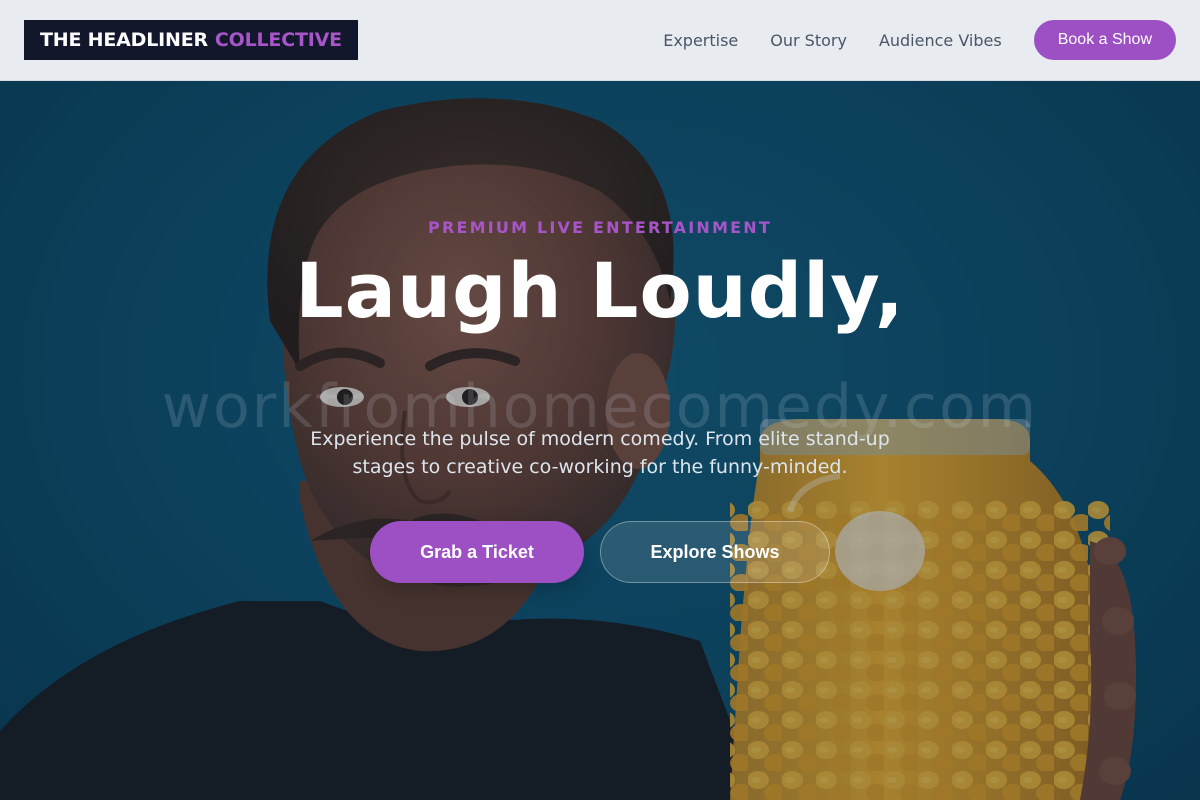 The height and width of the screenshot is (800, 1200). What do you see at coordinates (278, 40) in the screenshot?
I see `brand-name-accent: COLLECTIVE` at bounding box center [278, 40].